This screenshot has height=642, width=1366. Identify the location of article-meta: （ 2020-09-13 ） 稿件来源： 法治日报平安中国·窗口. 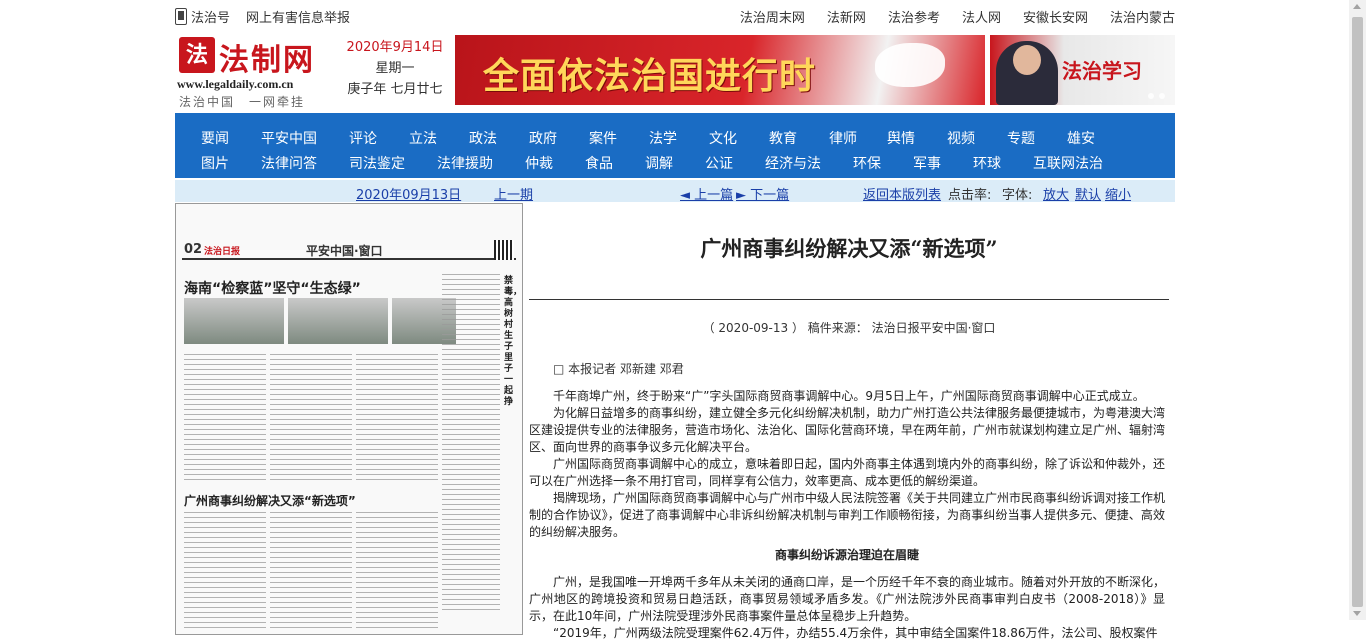
(849, 328).